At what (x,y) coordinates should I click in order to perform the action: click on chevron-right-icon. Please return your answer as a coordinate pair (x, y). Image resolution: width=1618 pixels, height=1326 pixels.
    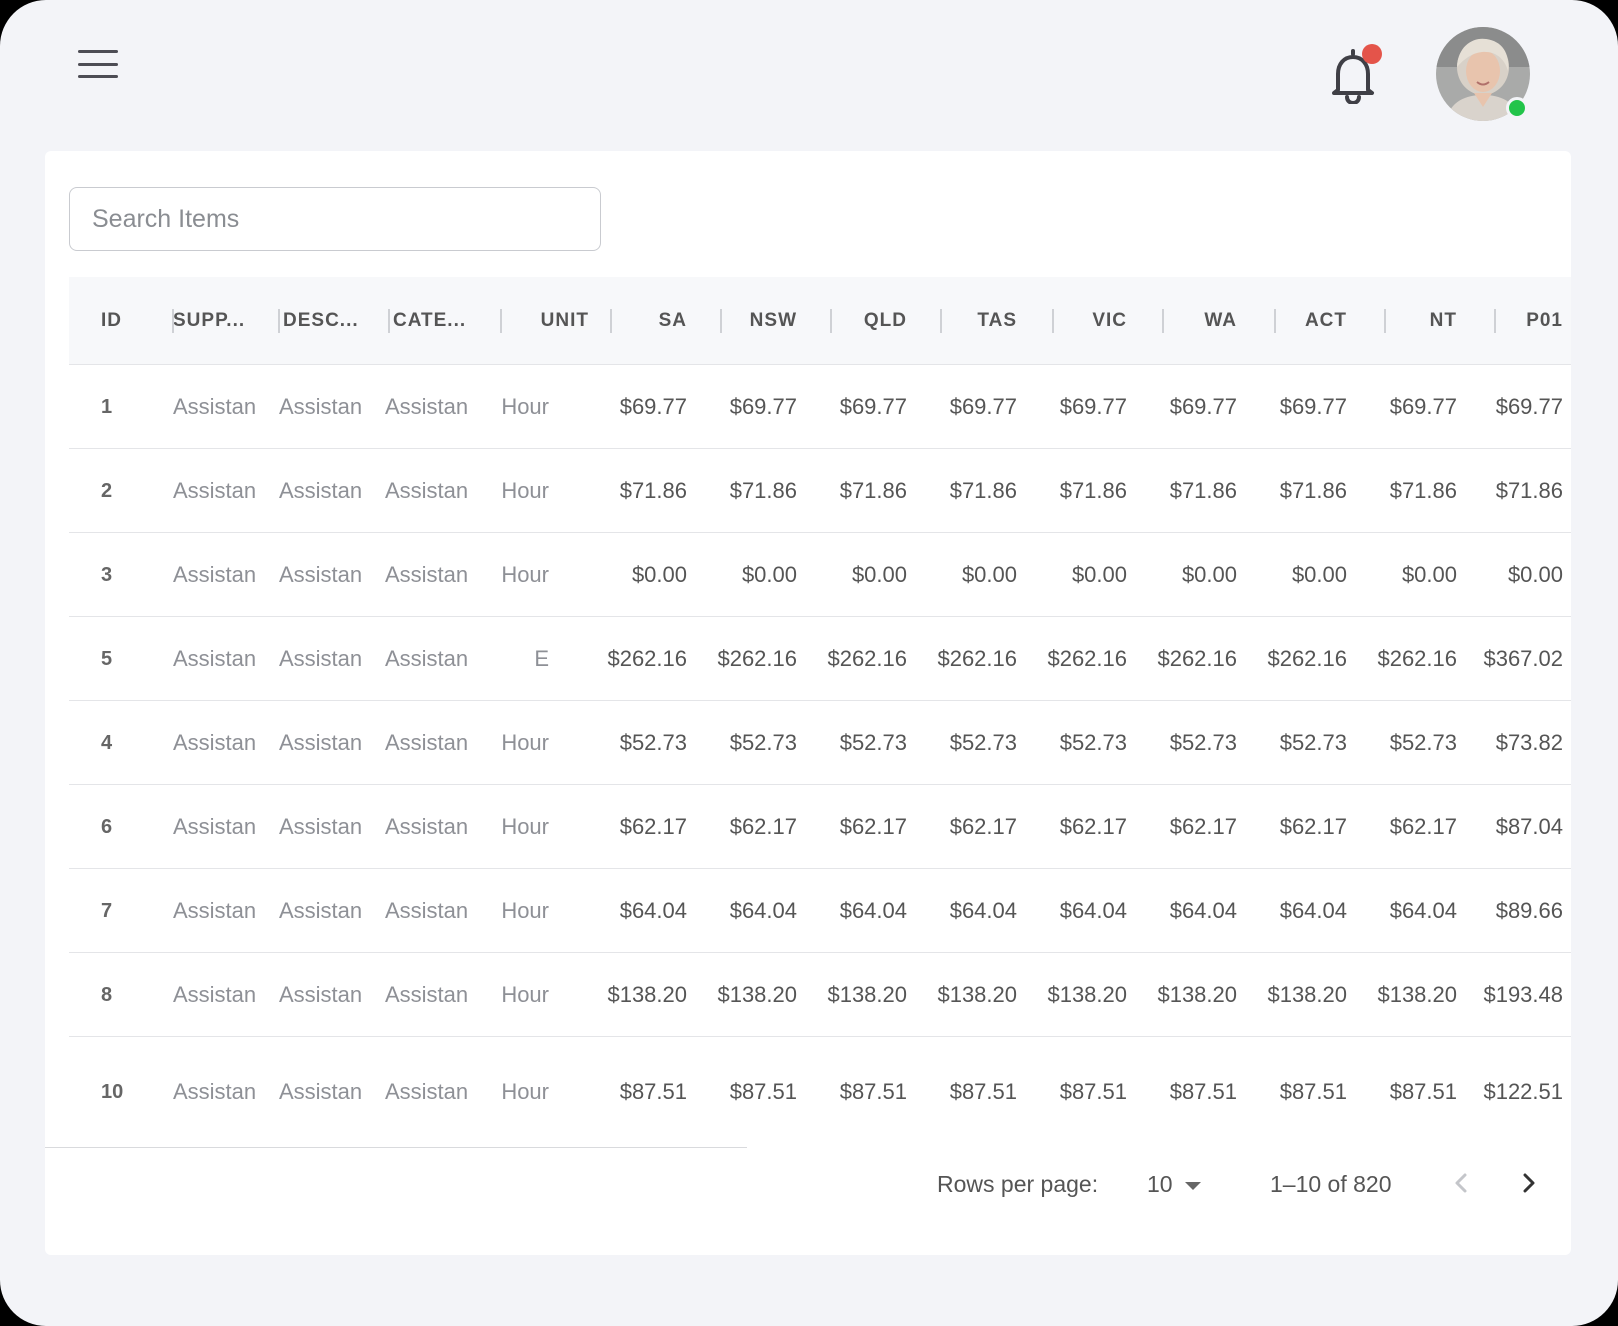
    Looking at the image, I should click on (1529, 1183).